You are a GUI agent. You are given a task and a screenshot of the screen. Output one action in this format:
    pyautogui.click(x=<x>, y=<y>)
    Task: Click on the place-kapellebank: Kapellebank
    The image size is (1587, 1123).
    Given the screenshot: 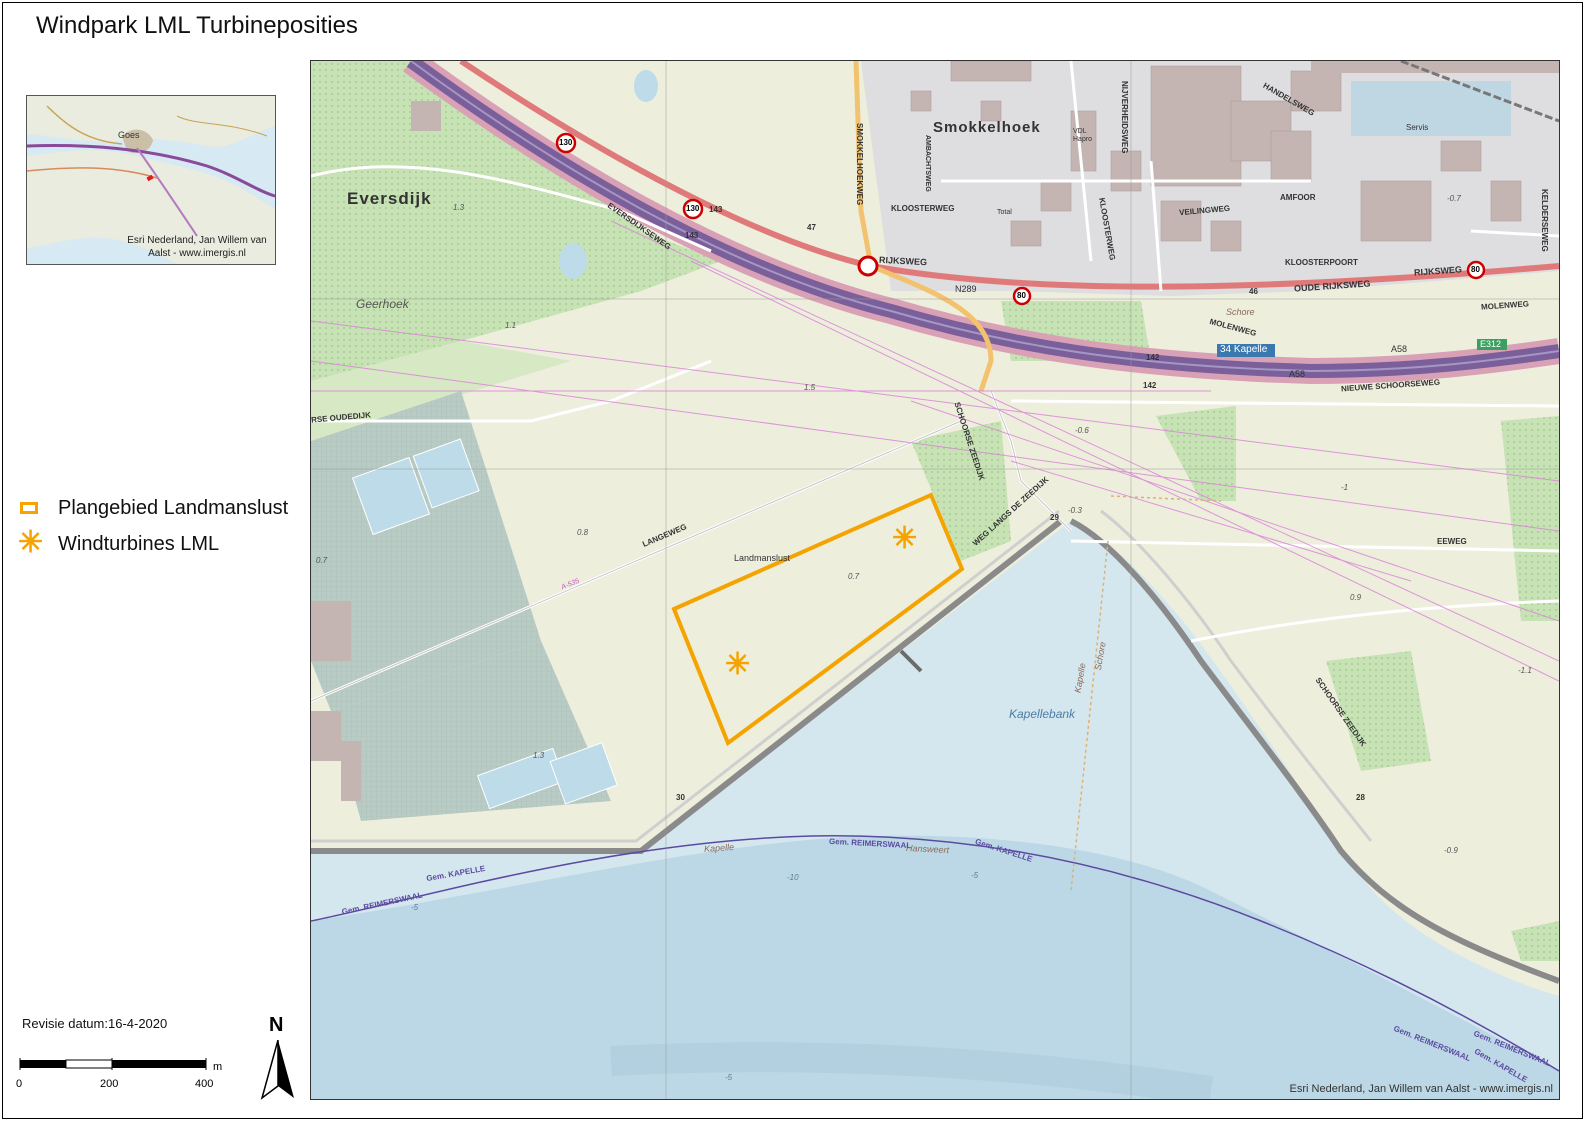 What is the action you would take?
    pyautogui.click(x=1042, y=714)
    